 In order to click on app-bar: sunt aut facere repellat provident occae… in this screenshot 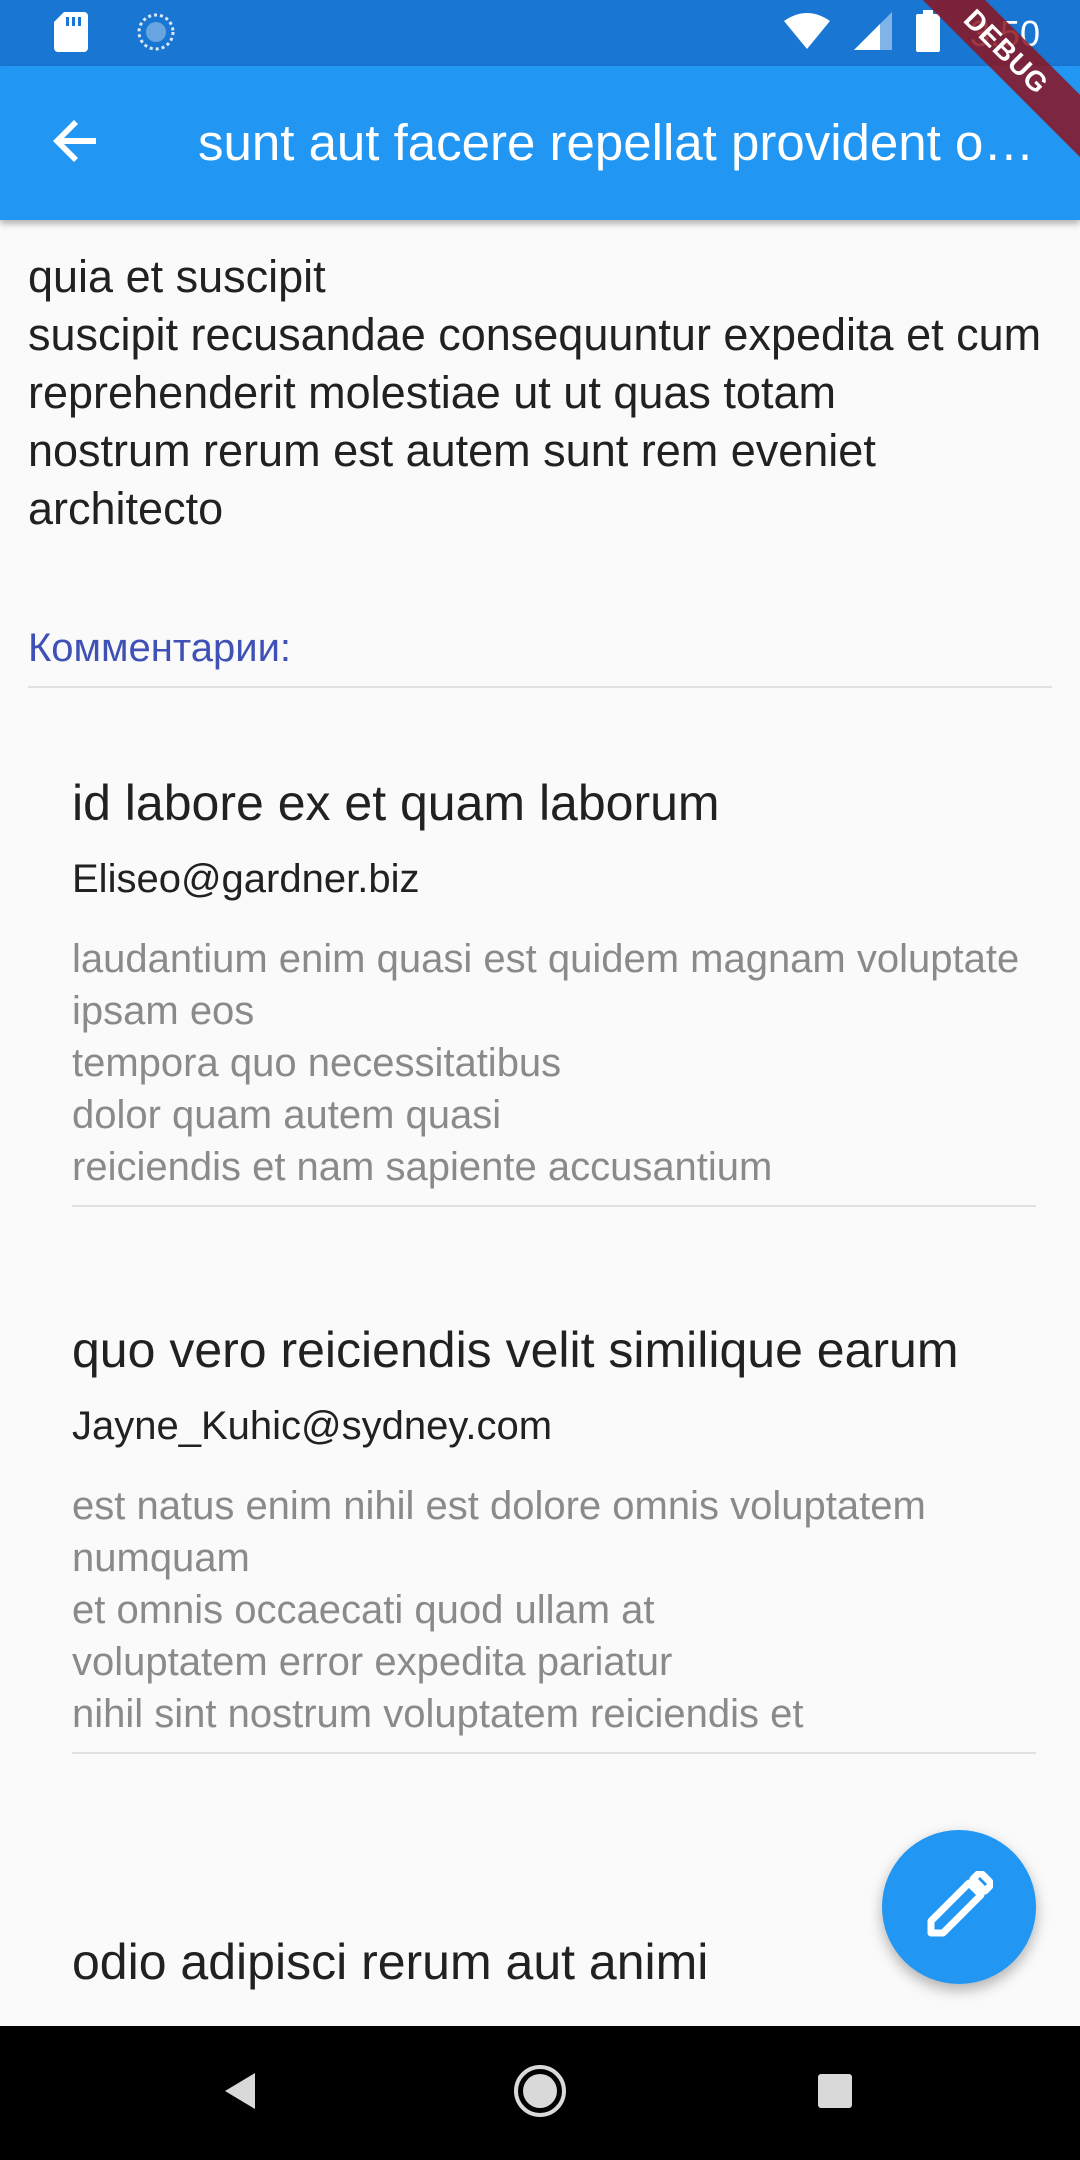, I will do `click(540, 143)`.